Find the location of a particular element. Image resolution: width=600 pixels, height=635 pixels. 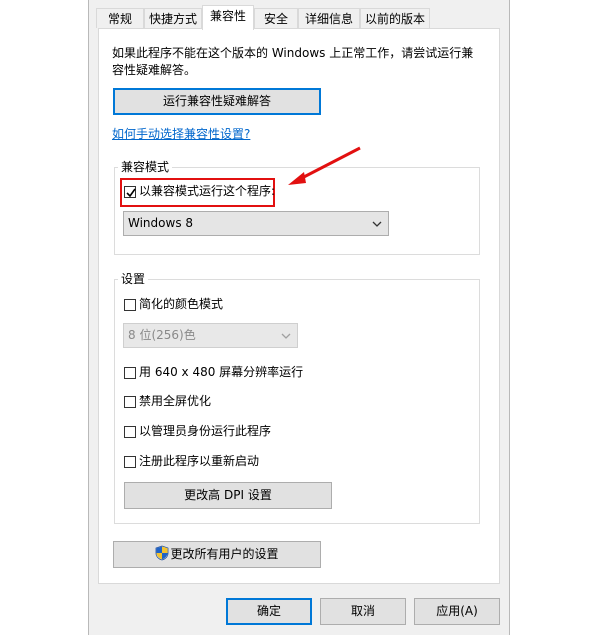

res-640-label: 用 640 x 480 屏幕分辨率运行 is located at coordinates (221, 372).